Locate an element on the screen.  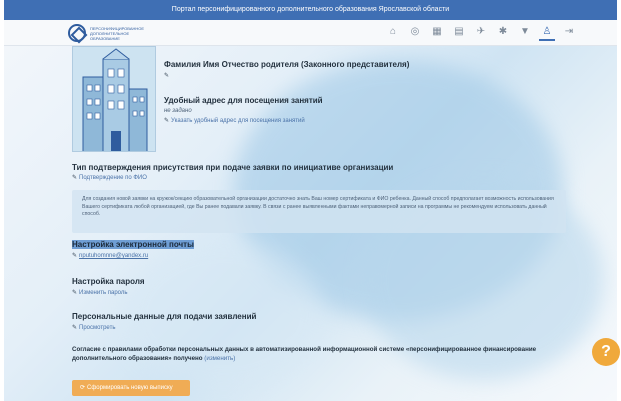
address-title: Удобный адрес для посещения занятий is located at coordinates (243, 100).